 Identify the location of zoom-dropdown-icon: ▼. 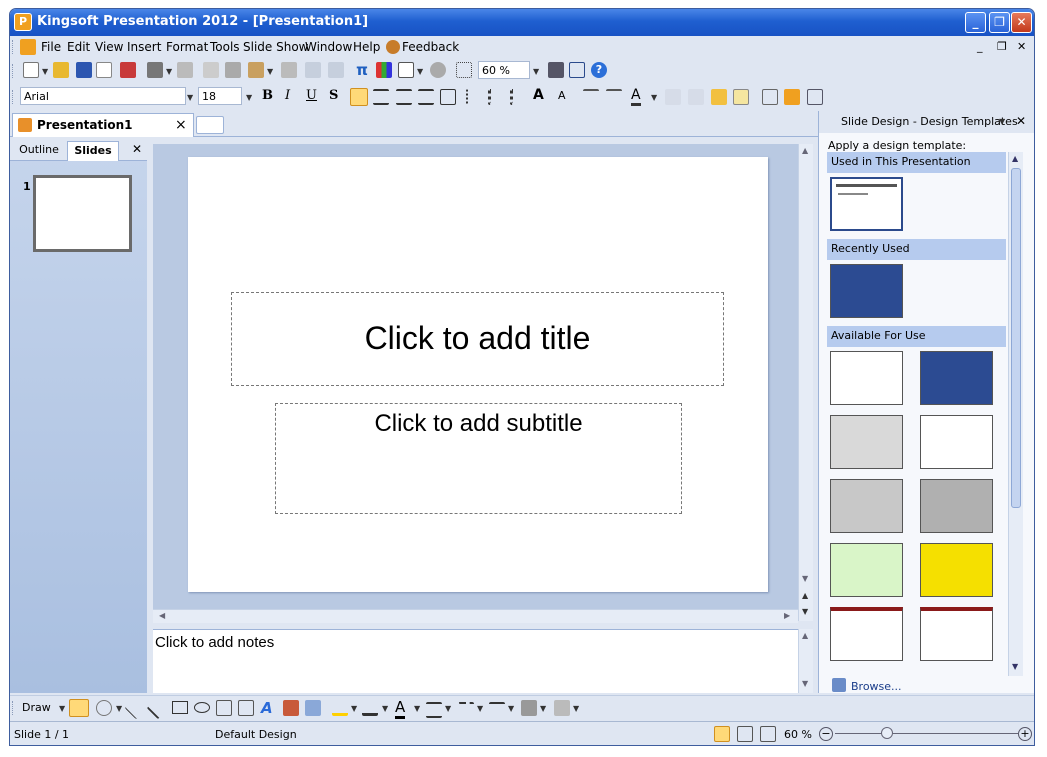
(536, 71).